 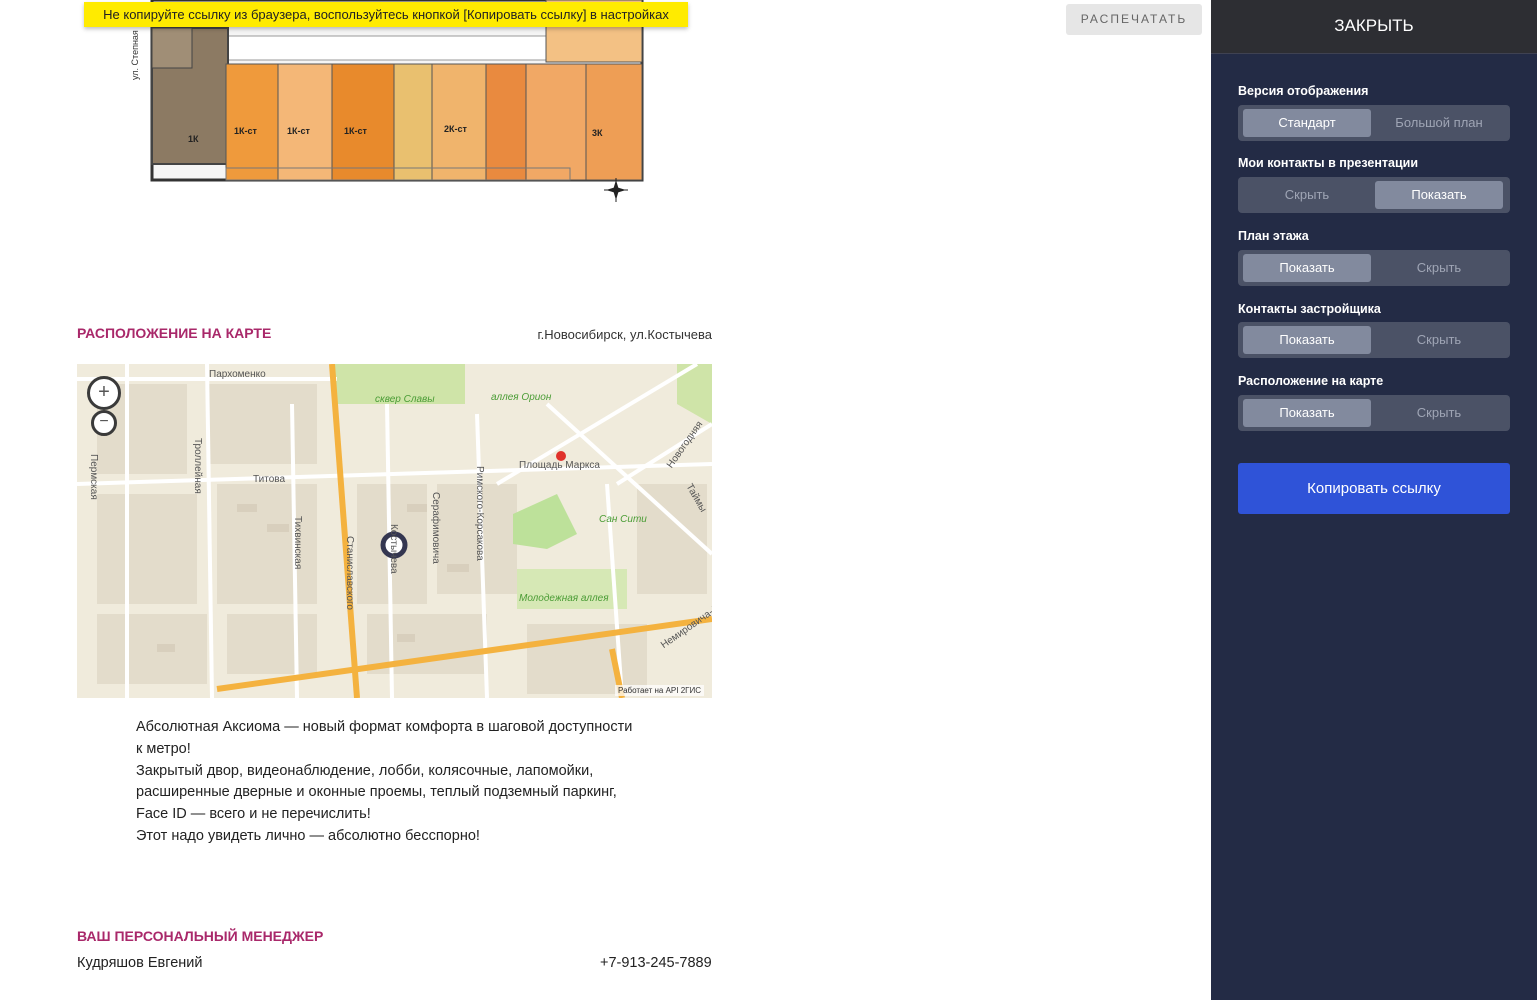 I want to click on unit-label-1k: 1К, so click(x=193, y=139).